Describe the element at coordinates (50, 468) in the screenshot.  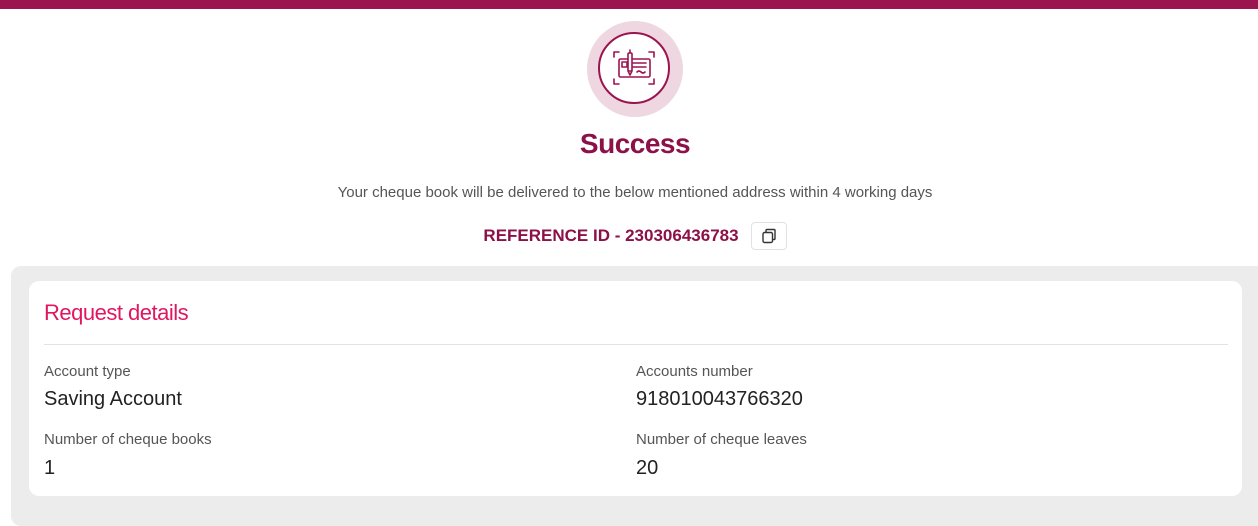
I see `cheque-books-value: 1` at that location.